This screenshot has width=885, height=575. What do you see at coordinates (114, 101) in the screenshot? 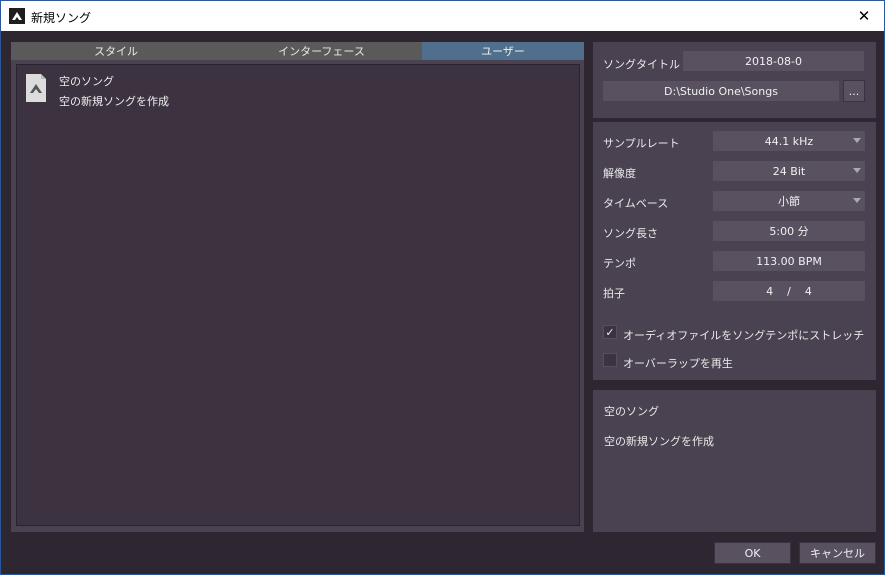
I see `template-description: 空の新規ソングを作成` at bounding box center [114, 101].